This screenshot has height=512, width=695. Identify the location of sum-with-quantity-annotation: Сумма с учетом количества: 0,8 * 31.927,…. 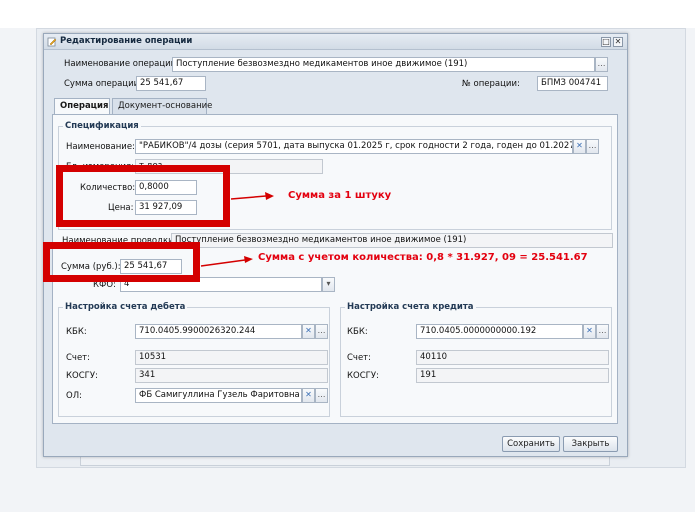
(423, 257).